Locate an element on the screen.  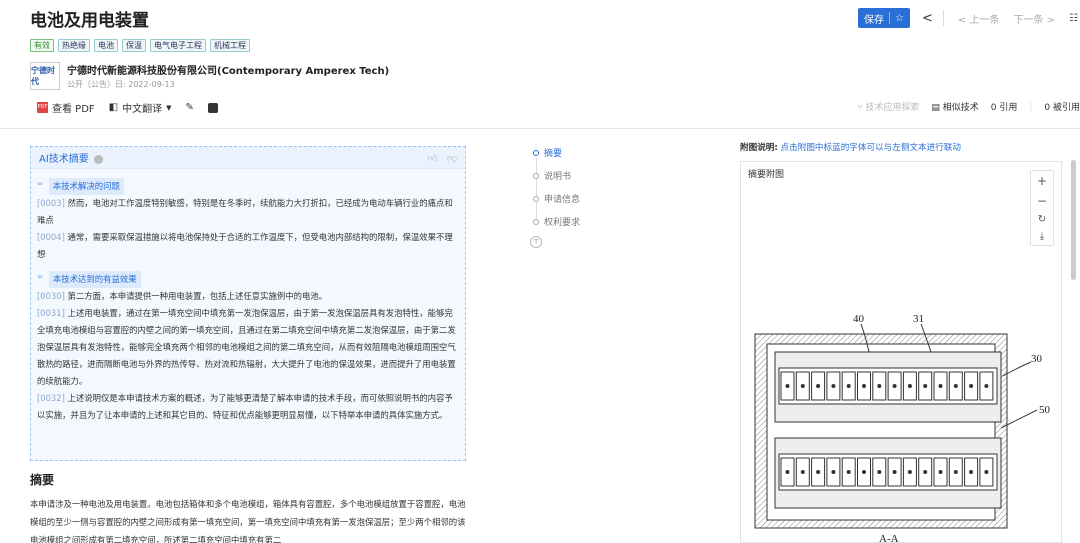
translate-dropdown: ◧ 中文翻译 ▼ is located at coordinates (140, 107).